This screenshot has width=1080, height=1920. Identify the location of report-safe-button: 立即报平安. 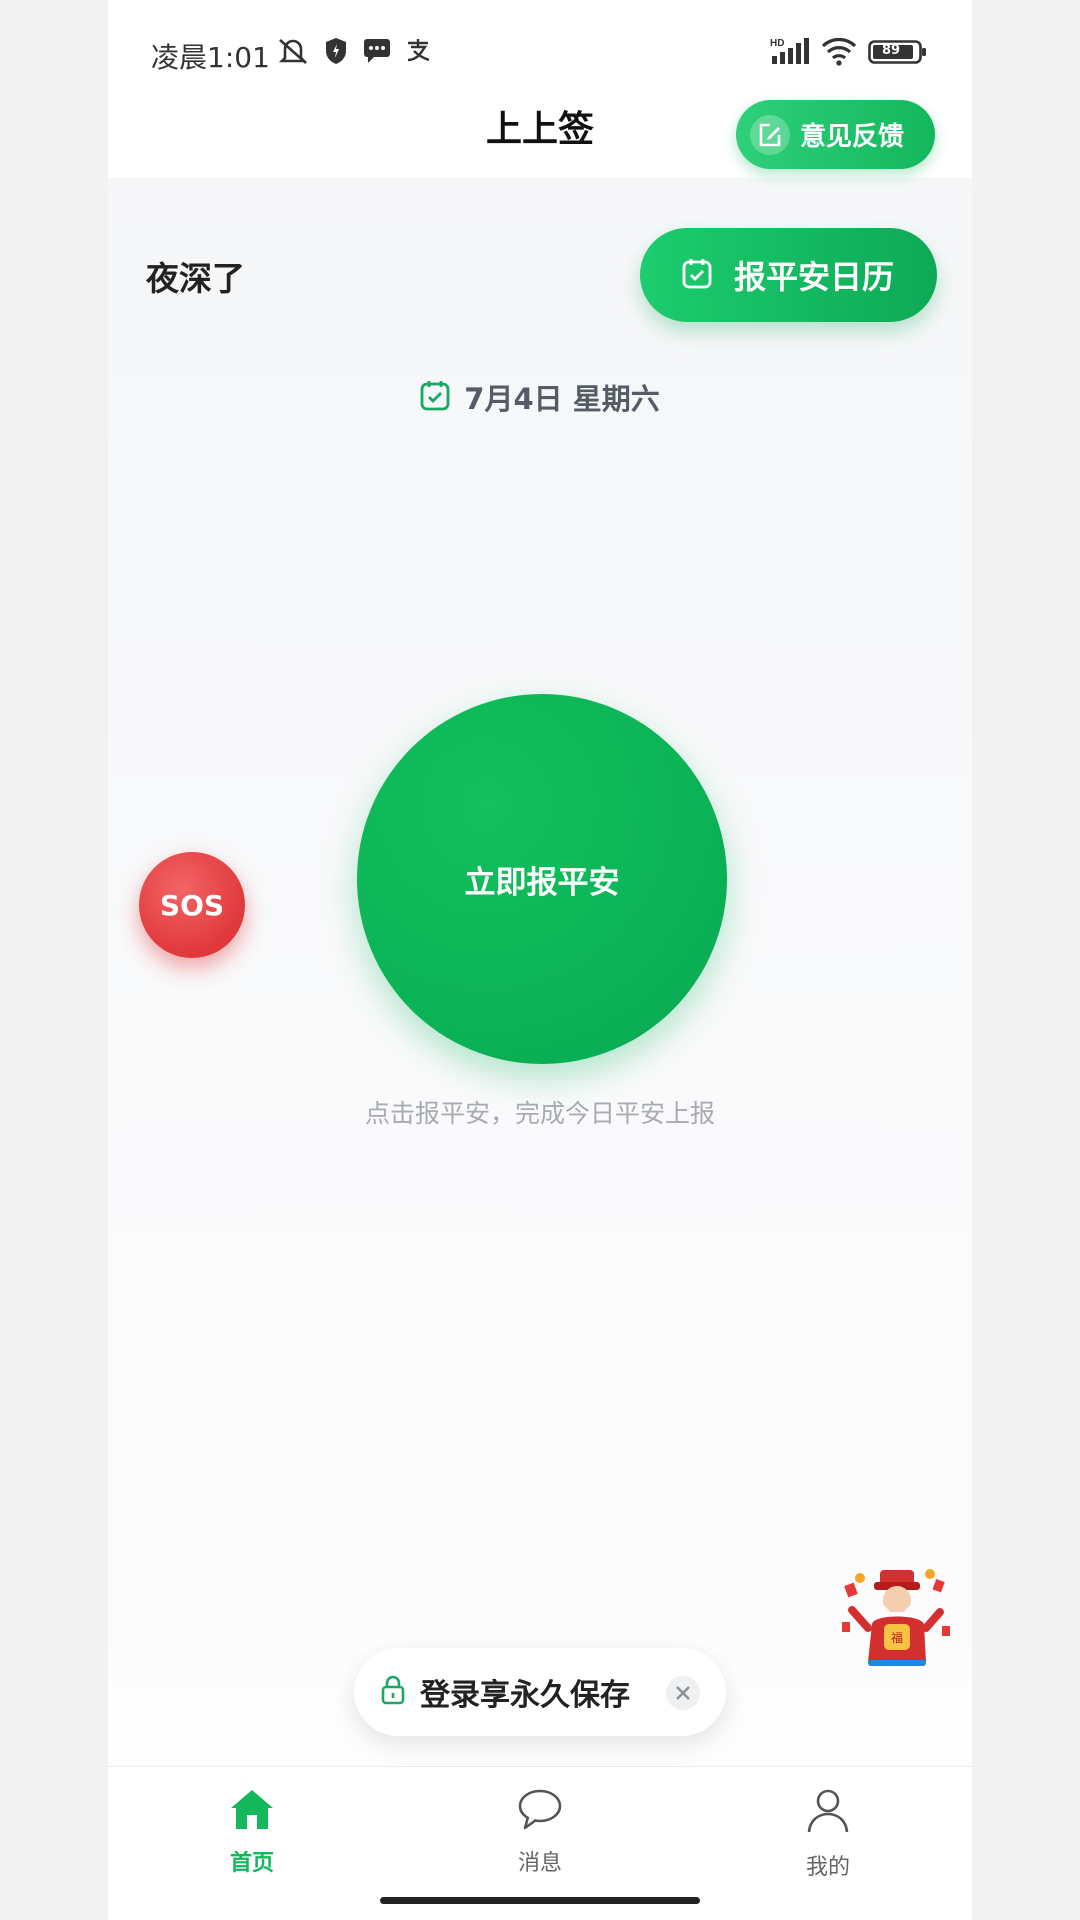
(542, 879).